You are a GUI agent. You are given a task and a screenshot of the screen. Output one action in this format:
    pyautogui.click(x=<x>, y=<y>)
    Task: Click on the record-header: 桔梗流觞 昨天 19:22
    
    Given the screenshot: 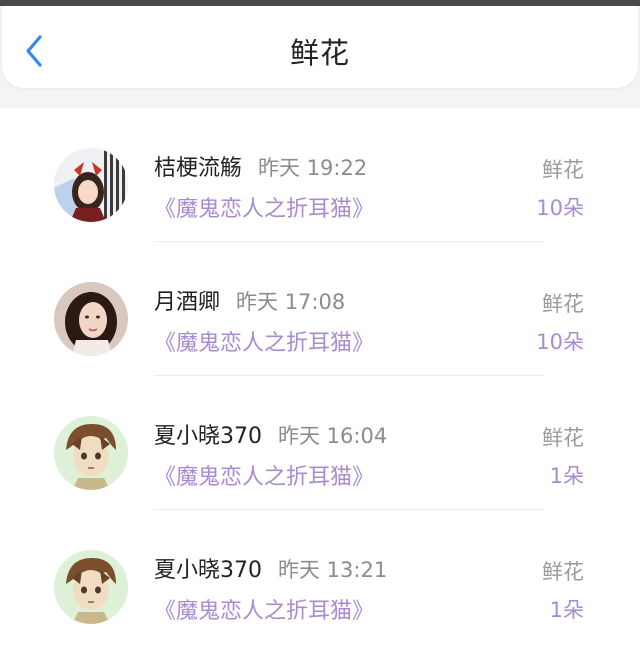 What is the action you would take?
    pyautogui.click(x=260, y=166)
    